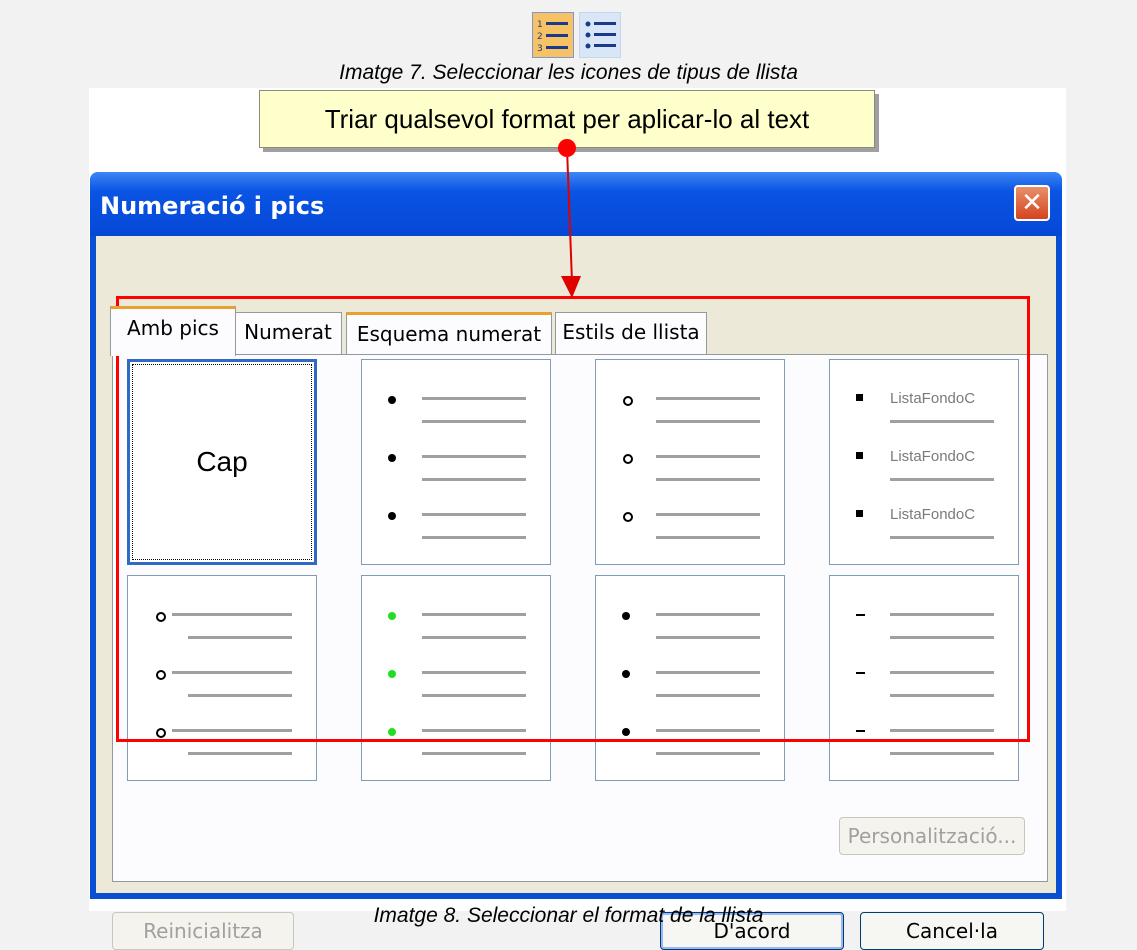  I want to click on close-icon: ✕, so click(1032, 203).